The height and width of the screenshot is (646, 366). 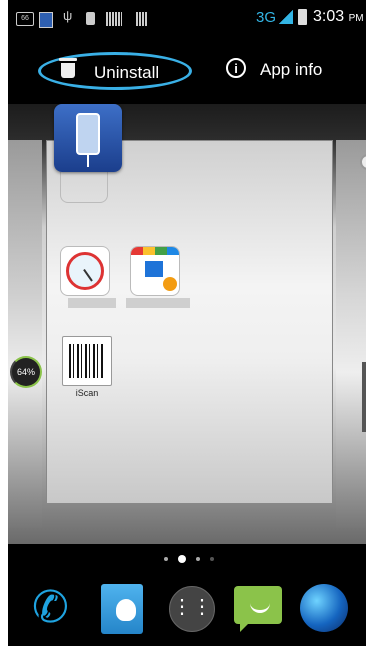 I want to click on trash-icon, so click(x=68, y=68).